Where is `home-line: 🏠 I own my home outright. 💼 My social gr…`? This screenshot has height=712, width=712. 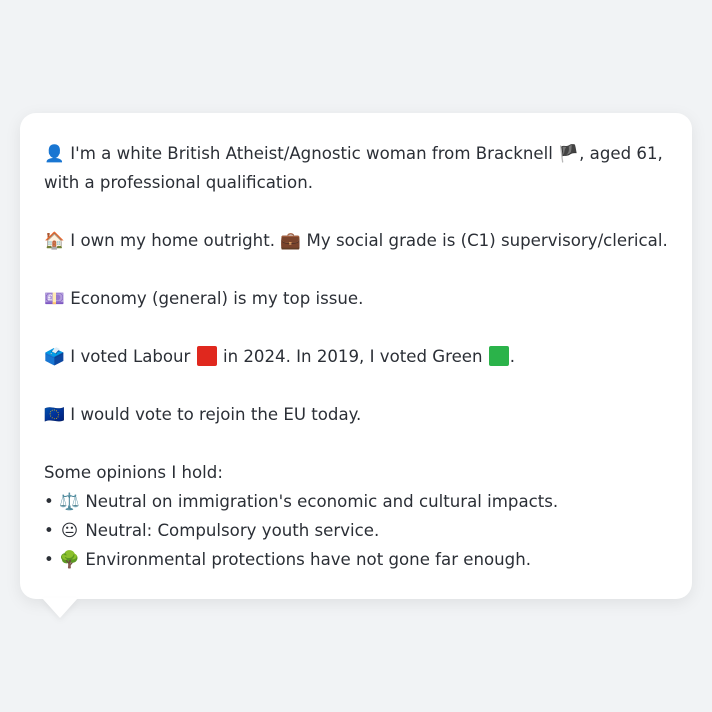
home-line: 🏠 I own my home outright. 💼 My social gr… is located at coordinates (356, 240).